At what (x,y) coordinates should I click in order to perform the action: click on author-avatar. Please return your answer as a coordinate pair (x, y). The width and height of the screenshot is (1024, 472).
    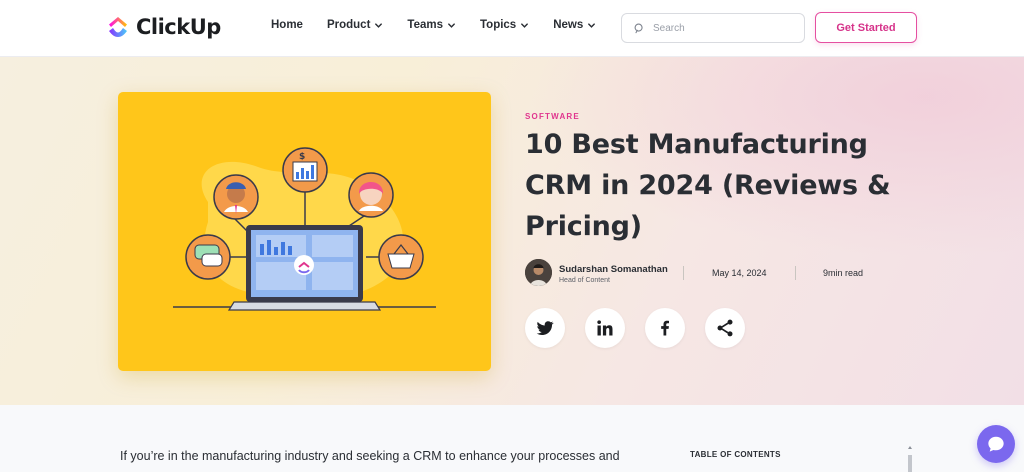
    Looking at the image, I should click on (538, 272).